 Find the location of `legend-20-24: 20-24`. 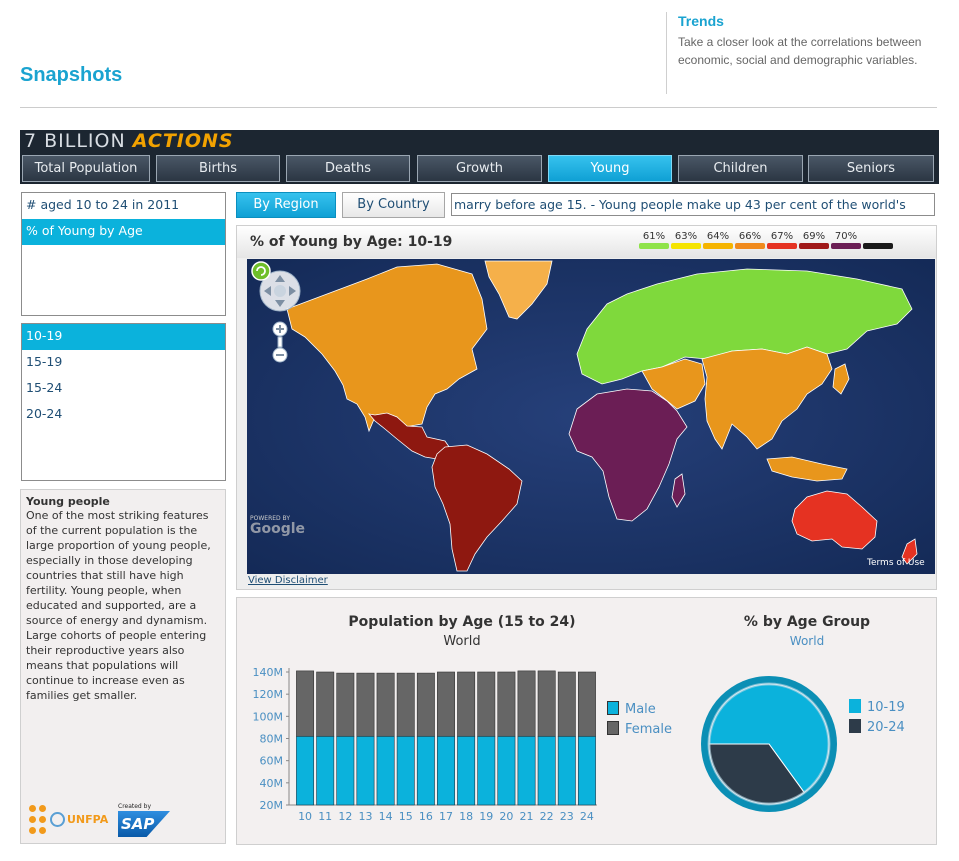

legend-20-24: 20-24 is located at coordinates (877, 727).